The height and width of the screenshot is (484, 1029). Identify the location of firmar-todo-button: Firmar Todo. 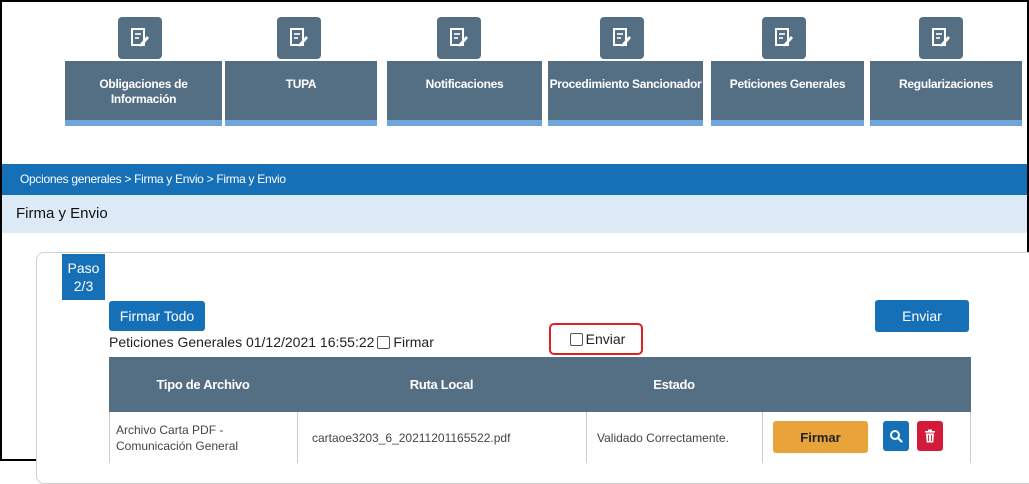
(157, 316).